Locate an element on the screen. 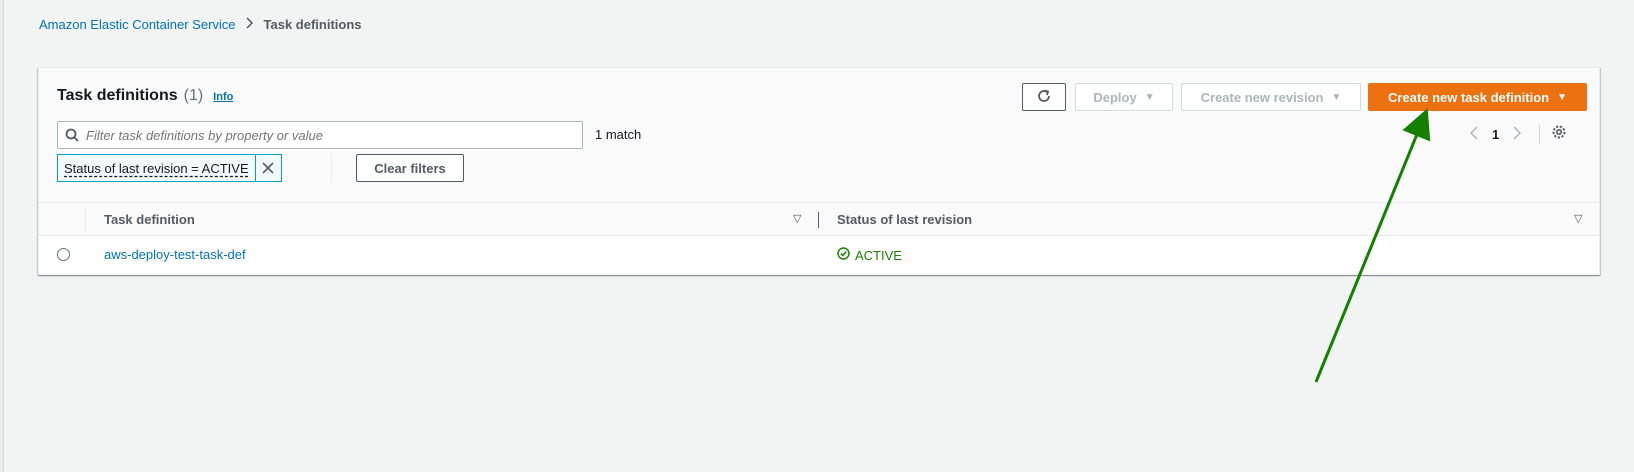  column-header-task-definition: Task definition is located at coordinates (149, 219).